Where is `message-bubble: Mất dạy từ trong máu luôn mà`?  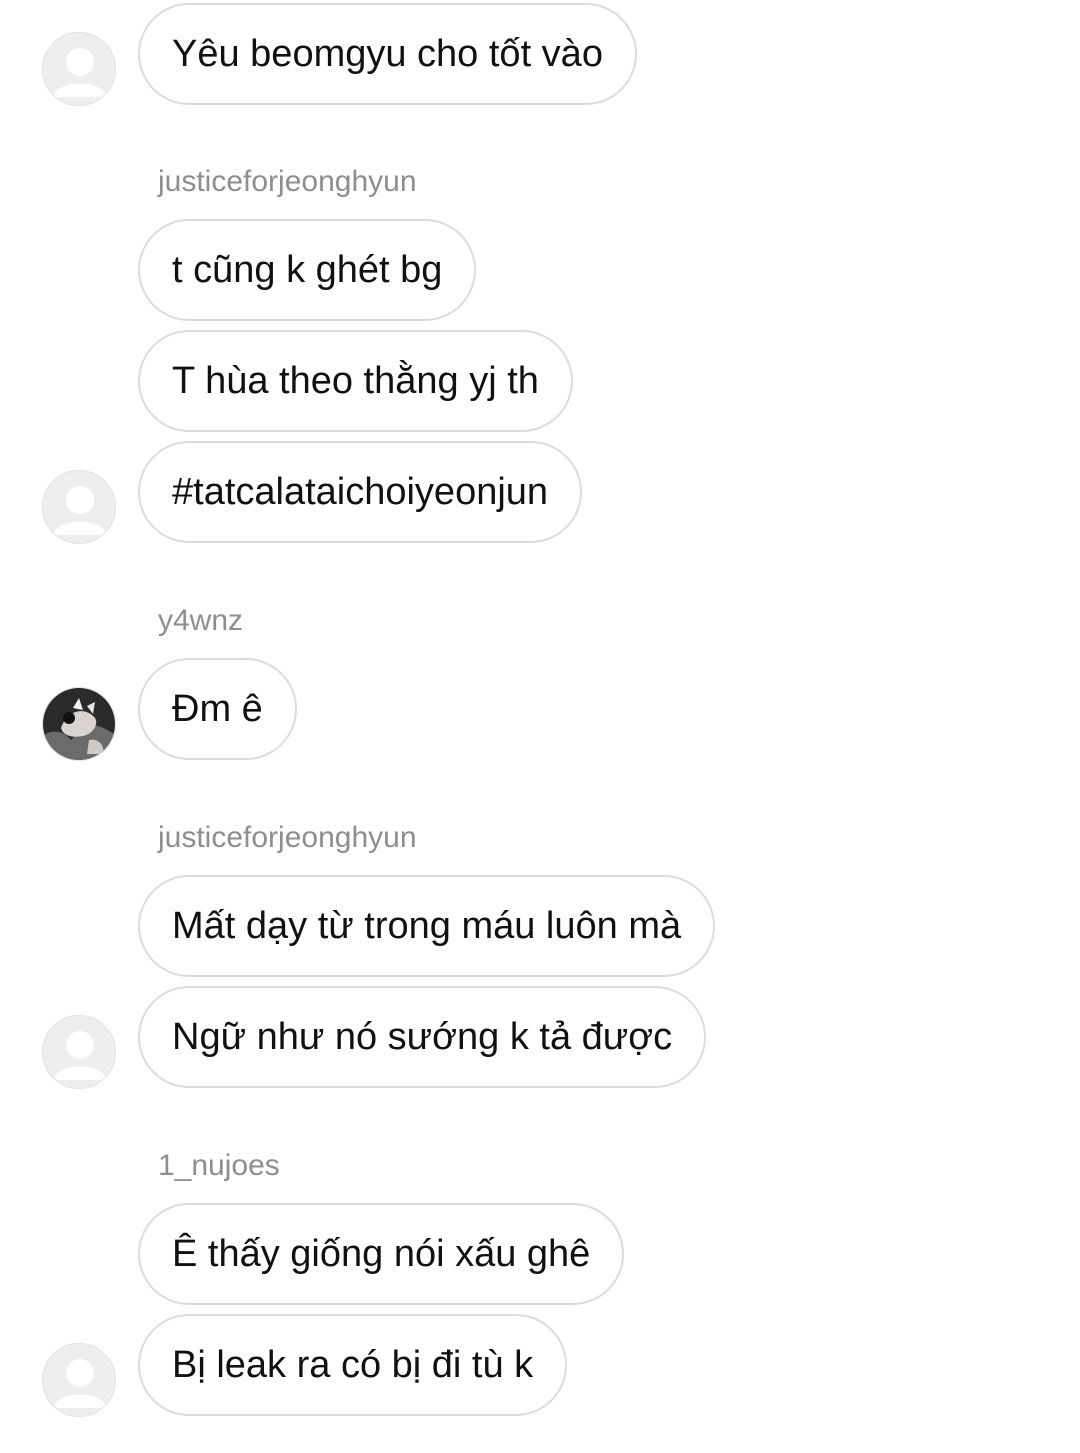
message-bubble: Mất dạy từ trong máu luôn mà is located at coordinates (427, 926).